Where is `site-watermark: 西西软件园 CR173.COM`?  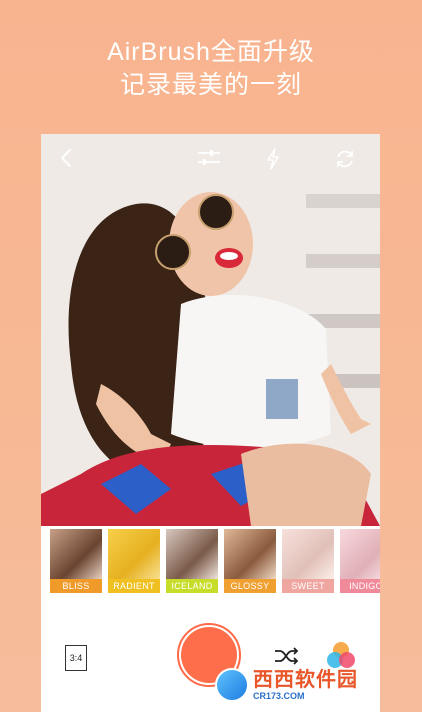 site-watermark: 西西软件园 CR173.COM is located at coordinates (310, 685).